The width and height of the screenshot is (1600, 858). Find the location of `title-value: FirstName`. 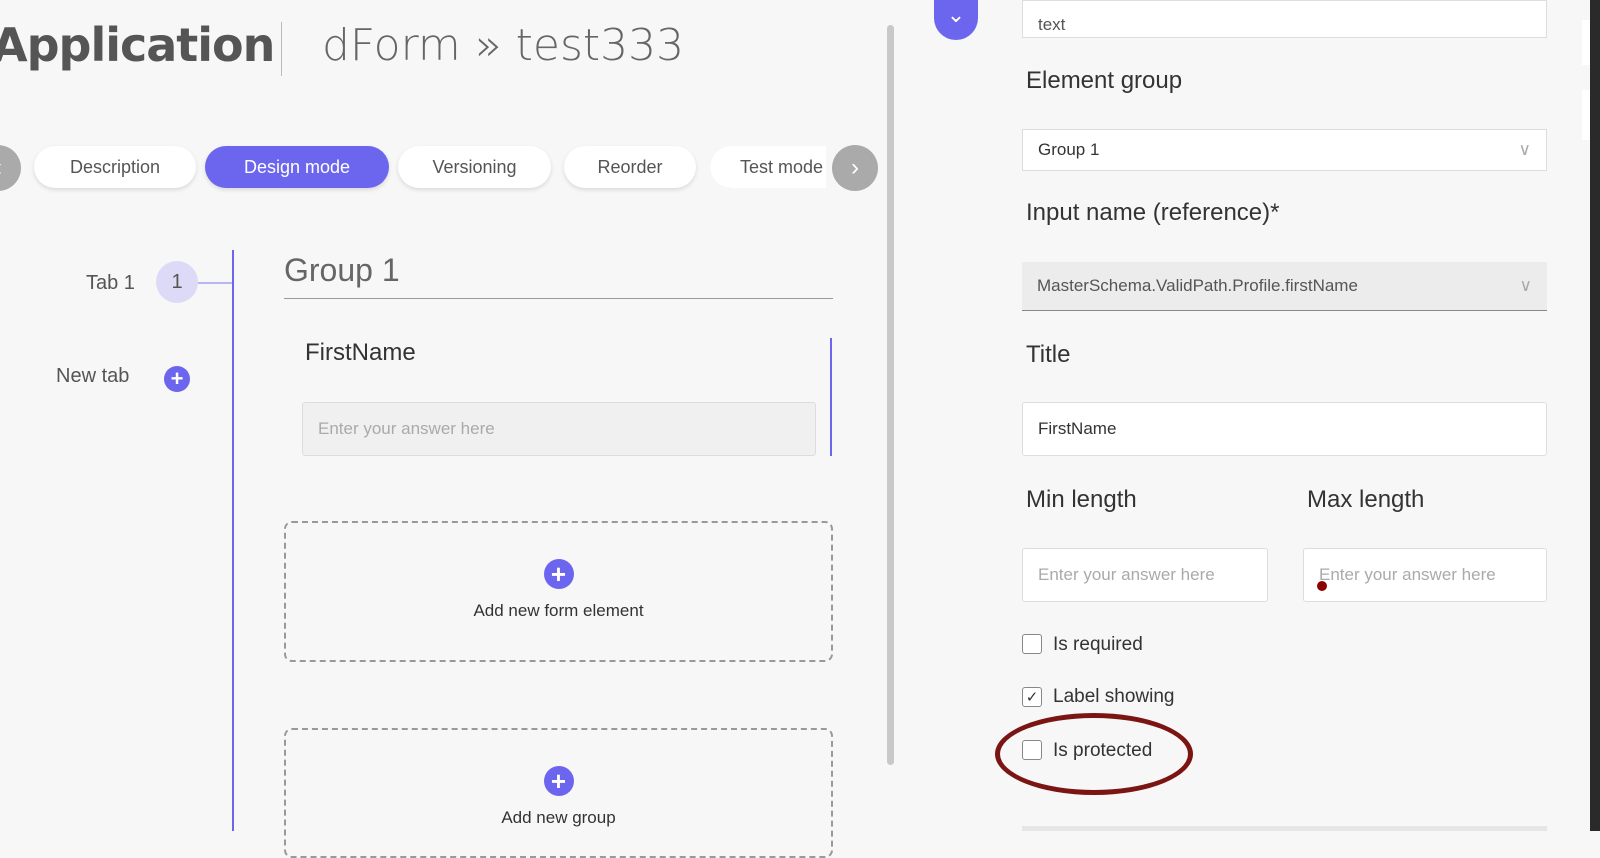

title-value: FirstName is located at coordinates (1077, 428).